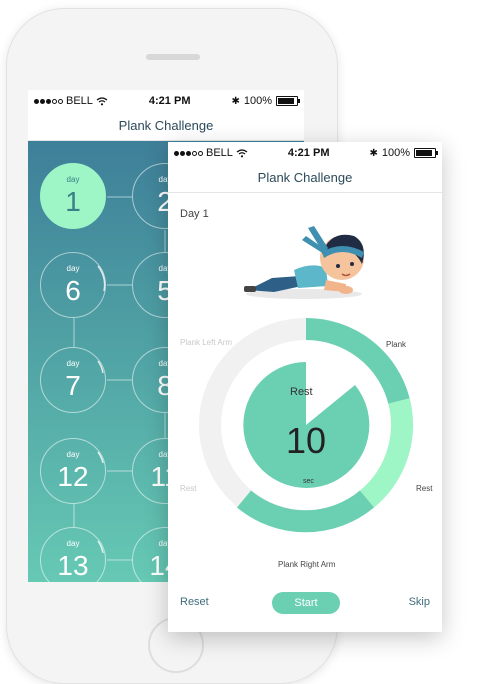 The height and width of the screenshot is (684, 480). I want to click on day-number: 13, so click(73, 565).